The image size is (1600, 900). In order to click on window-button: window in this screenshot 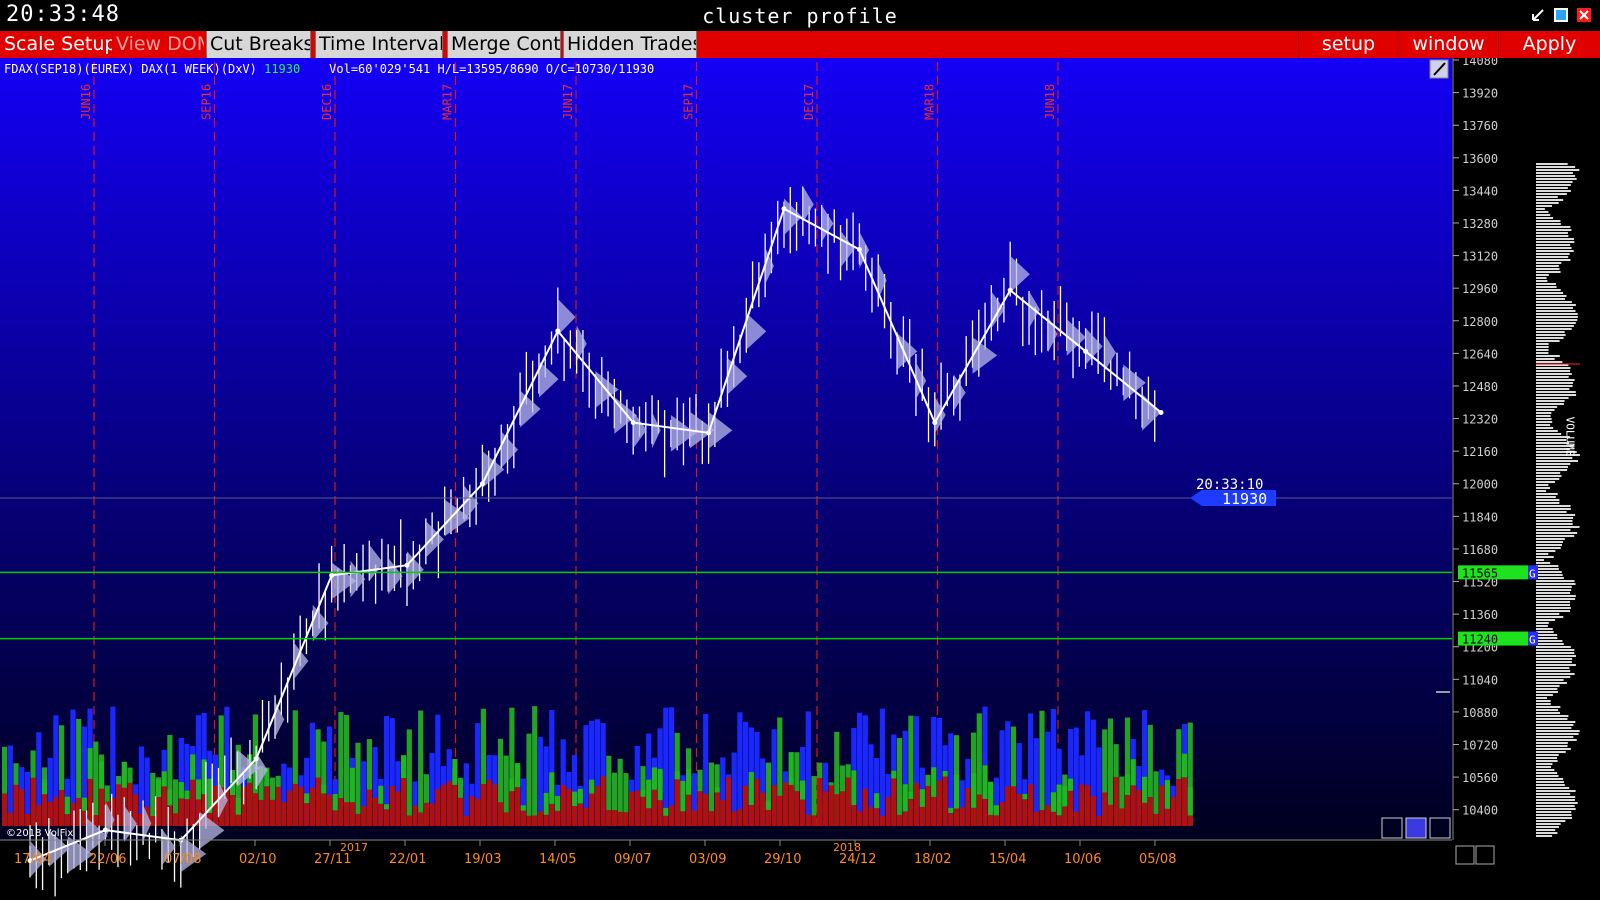, I will do `click(1448, 44)`.